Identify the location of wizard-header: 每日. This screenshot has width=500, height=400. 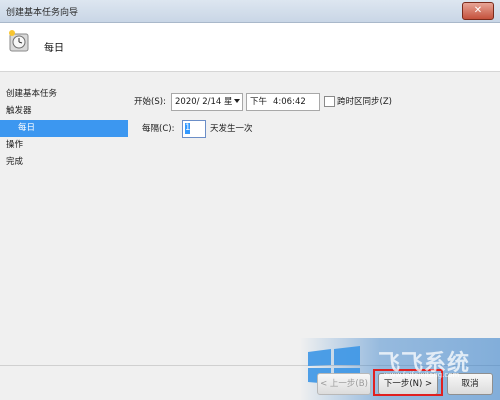
(250, 47).